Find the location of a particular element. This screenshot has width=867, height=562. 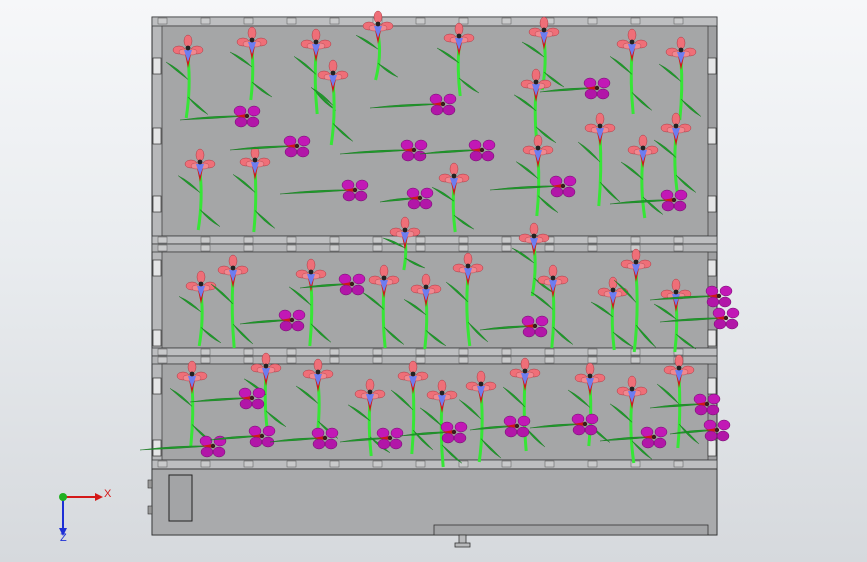

z-axis-label: Z is located at coordinates (63, 538).